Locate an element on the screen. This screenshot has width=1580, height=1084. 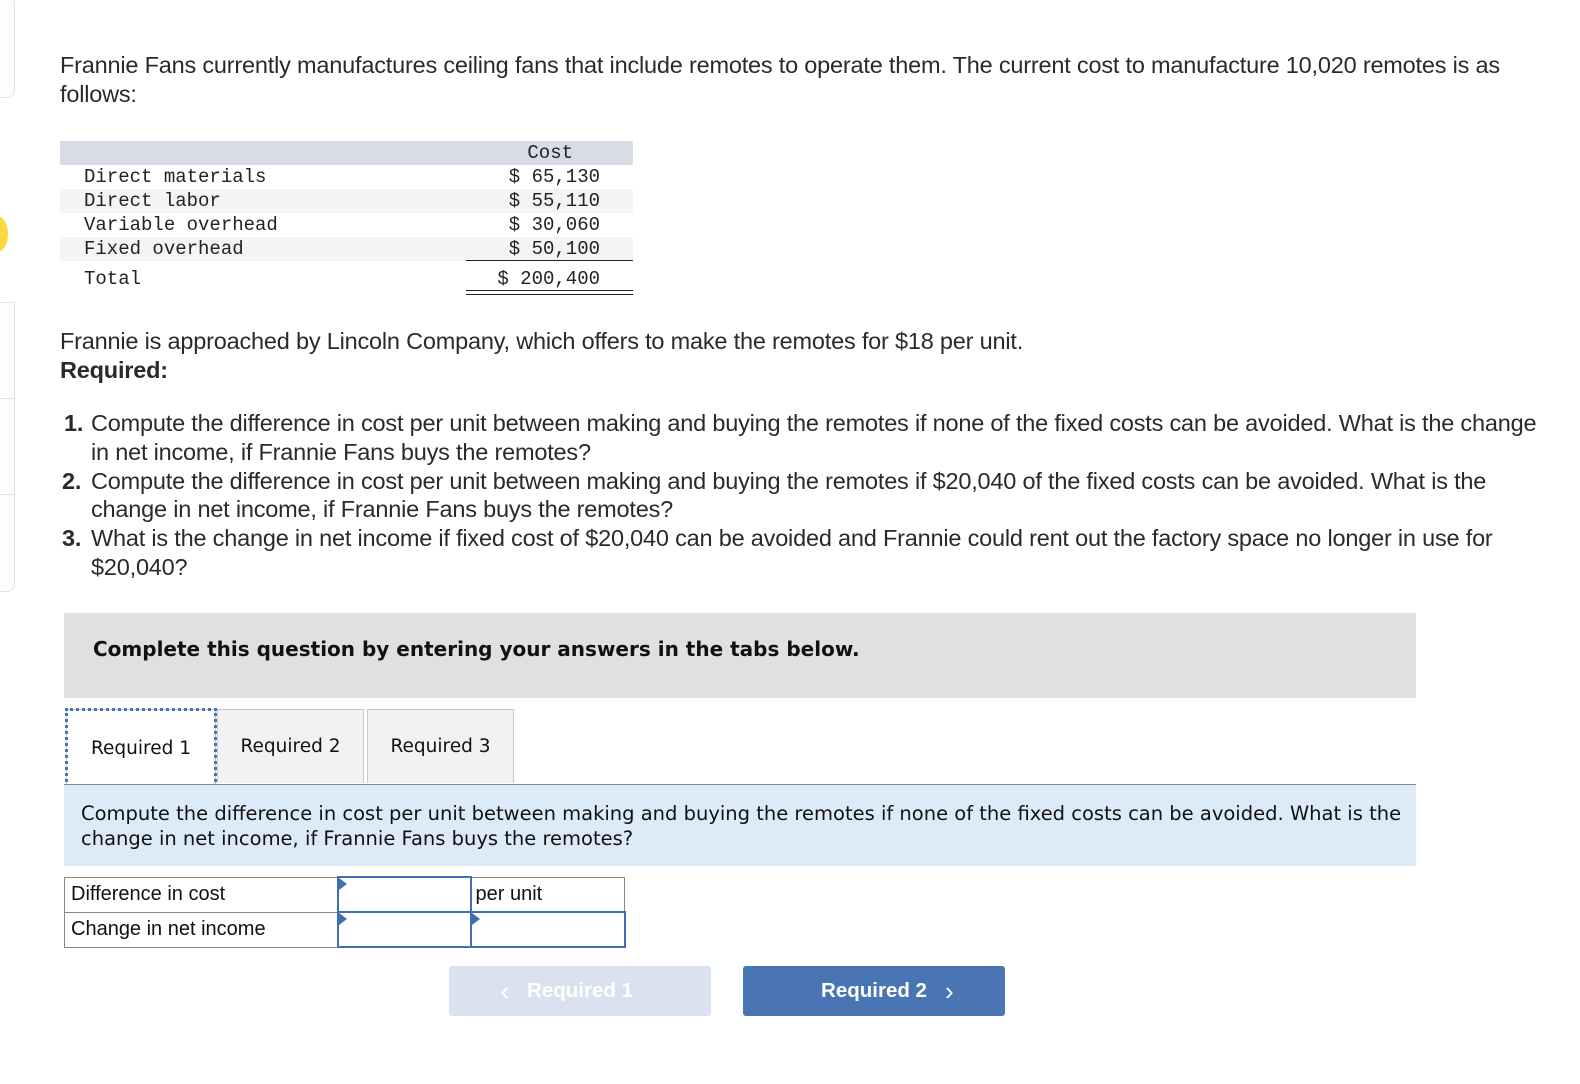
difference-in-cost-input is located at coordinates (404, 894).